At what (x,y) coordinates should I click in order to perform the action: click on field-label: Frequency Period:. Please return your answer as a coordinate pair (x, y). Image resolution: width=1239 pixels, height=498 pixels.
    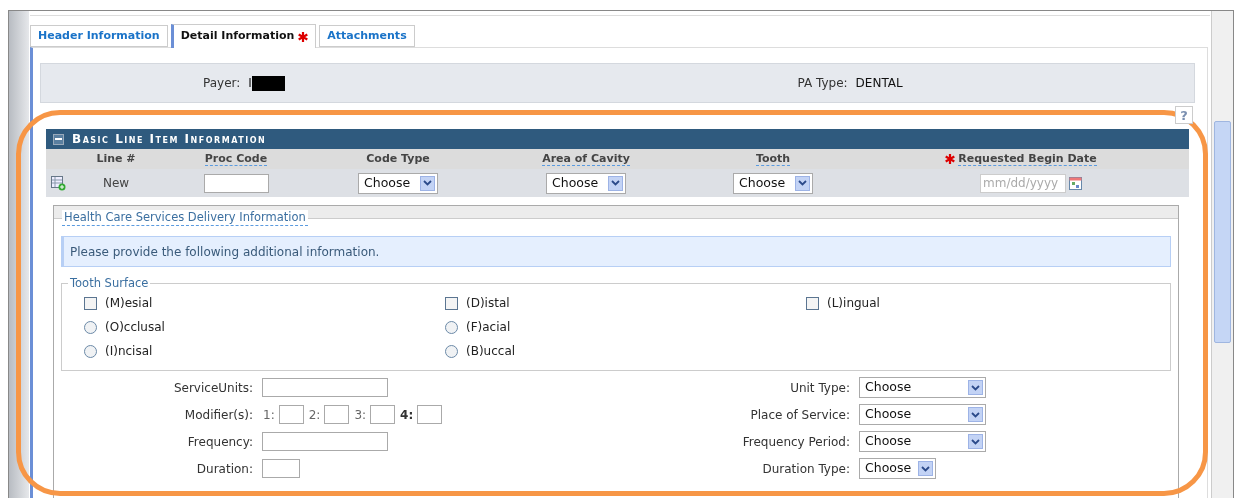
    Looking at the image, I should click on (795, 442).